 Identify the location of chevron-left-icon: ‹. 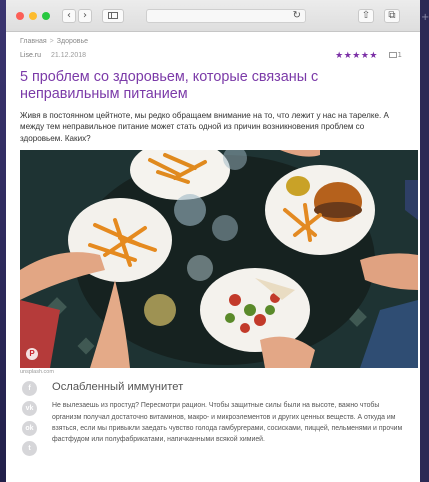
(69, 15).